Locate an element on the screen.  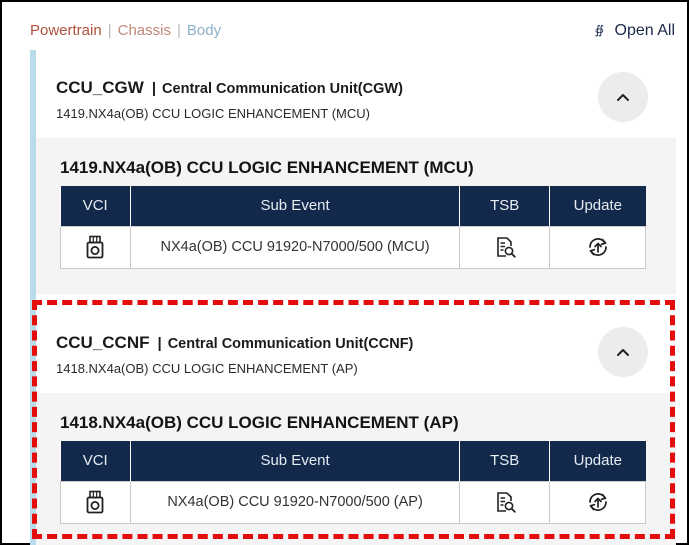
tab-body: Body is located at coordinates (204, 30).